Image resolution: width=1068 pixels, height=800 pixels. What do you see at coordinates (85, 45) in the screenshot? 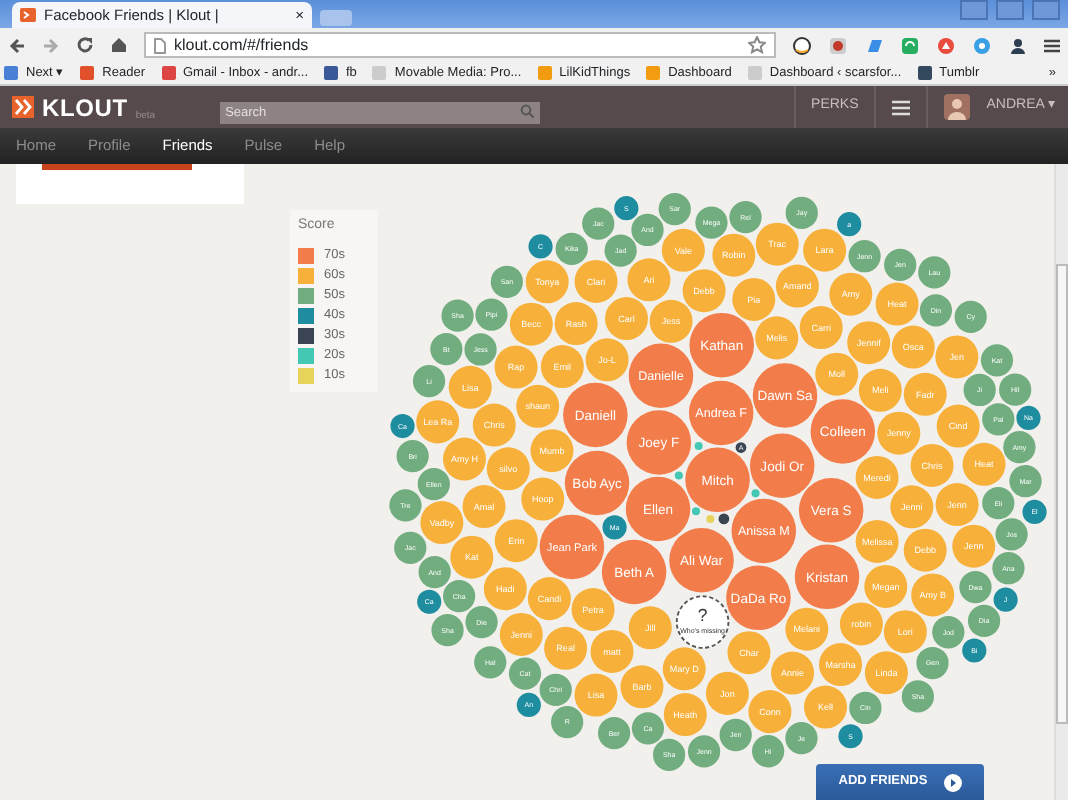
I see `reload-icon` at bounding box center [85, 45].